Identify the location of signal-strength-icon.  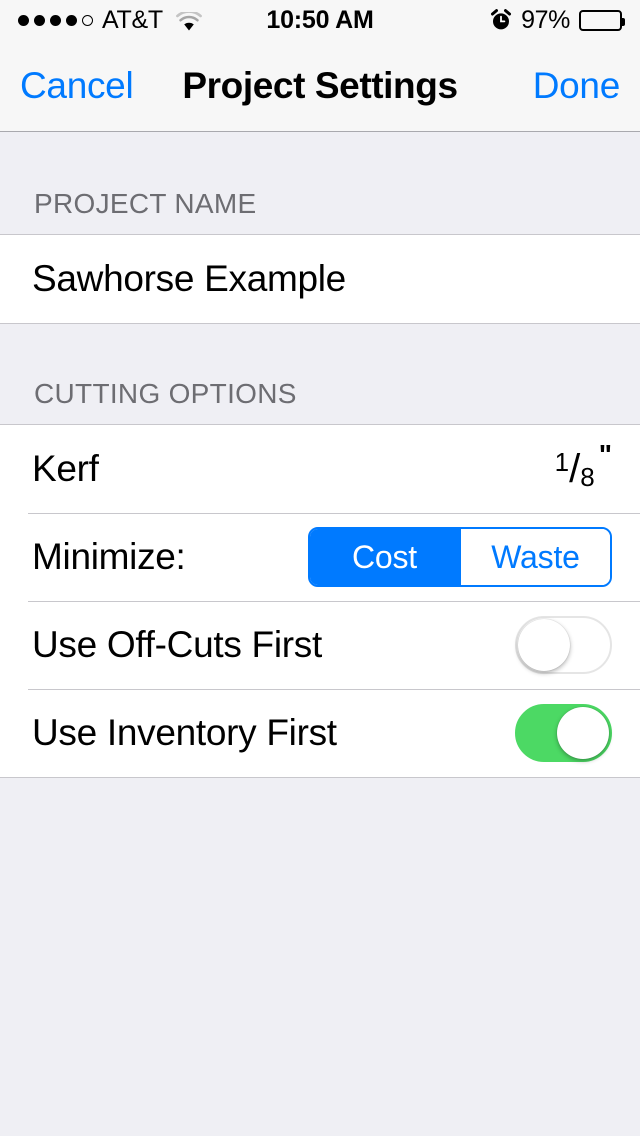
(55, 20).